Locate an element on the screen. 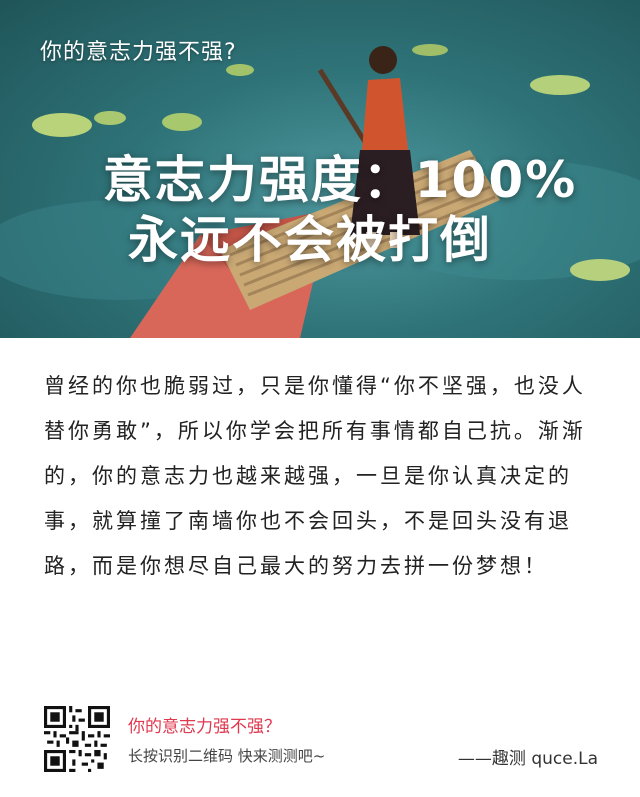 This screenshot has width=640, height=797. footer-brand: ——趣测 quce.La is located at coordinates (527, 759).